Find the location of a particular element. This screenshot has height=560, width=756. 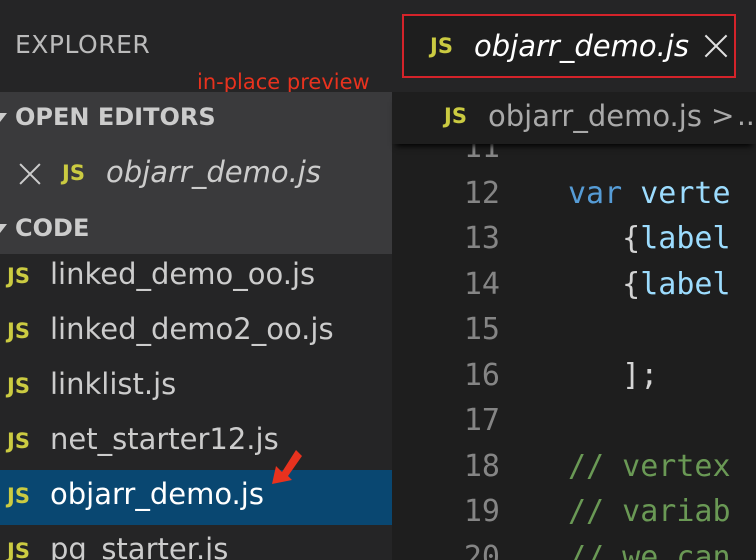

file-item: JS linked_demo2_oo.js is located at coordinates (196, 332).